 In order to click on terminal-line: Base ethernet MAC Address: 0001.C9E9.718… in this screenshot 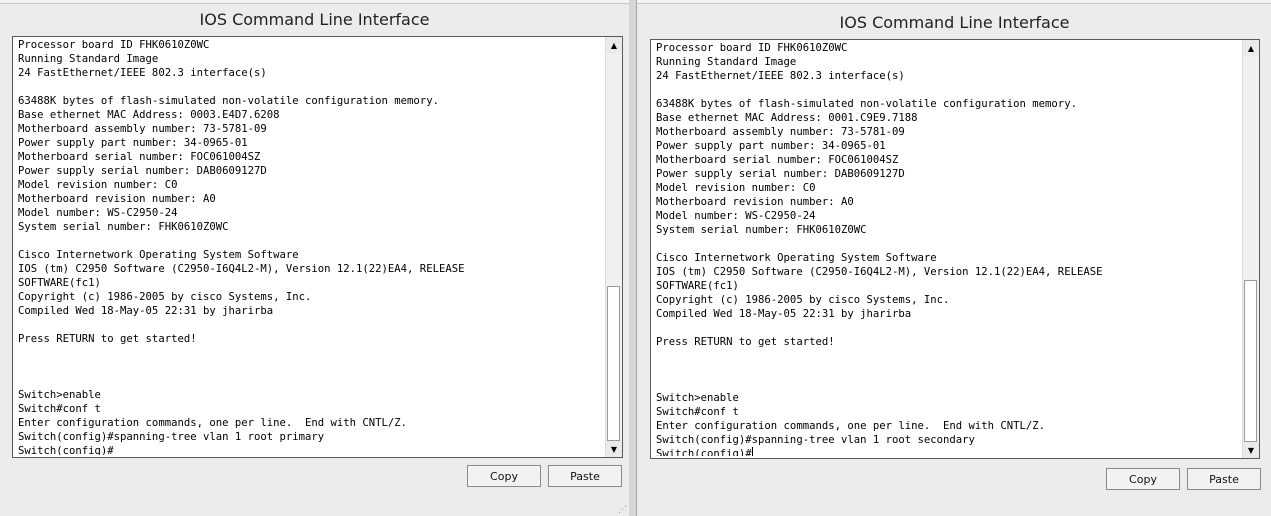, I will do `click(787, 118)`.